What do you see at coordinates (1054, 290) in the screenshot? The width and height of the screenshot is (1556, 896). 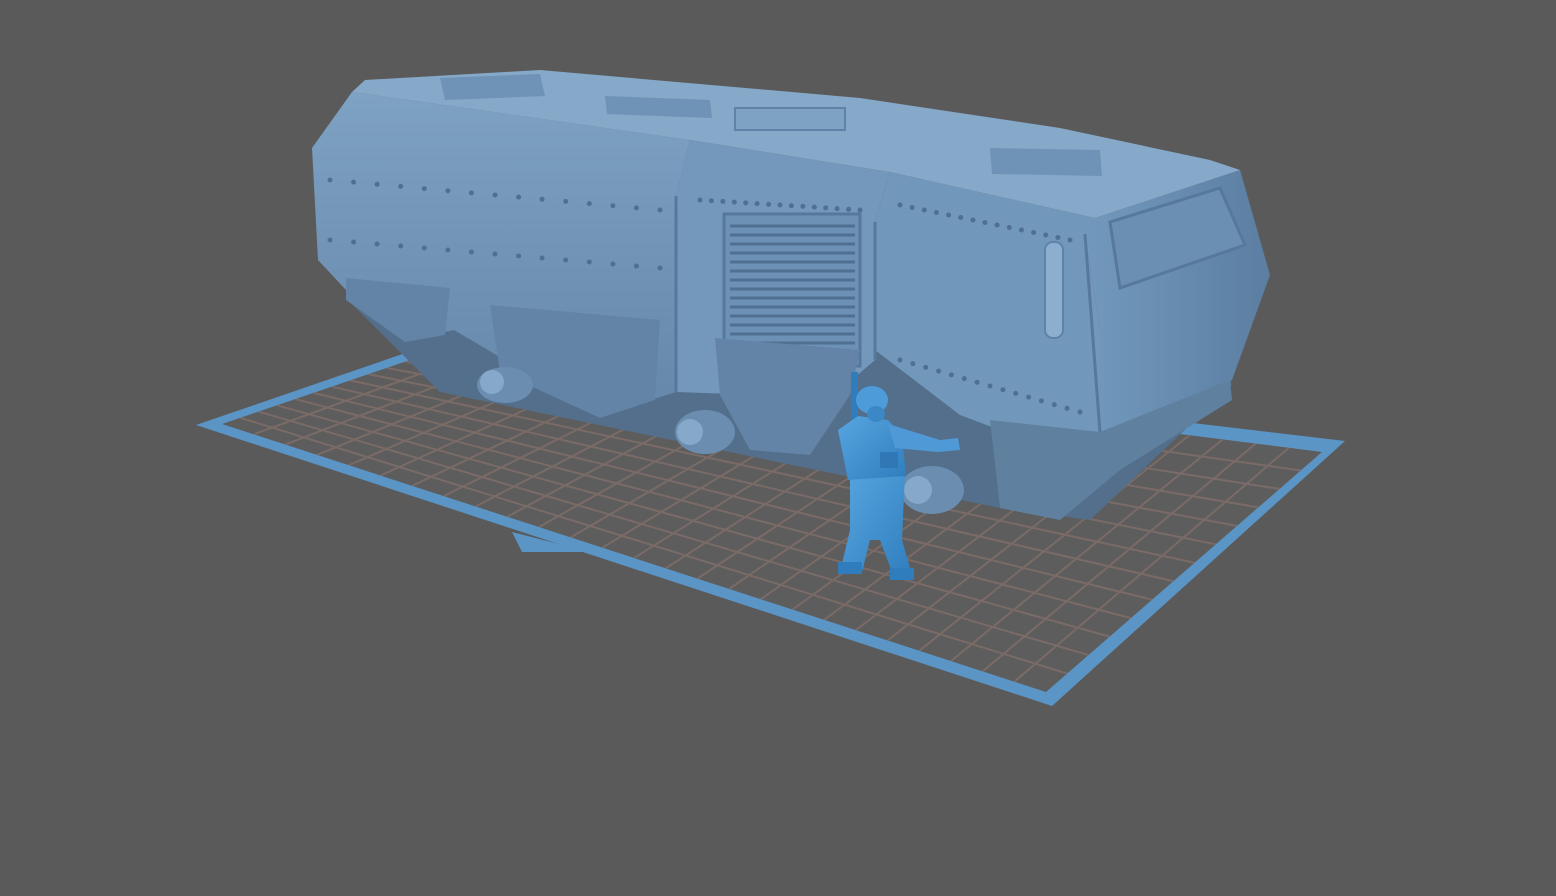 I see `cab-door-handle` at bounding box center [1054, 290].